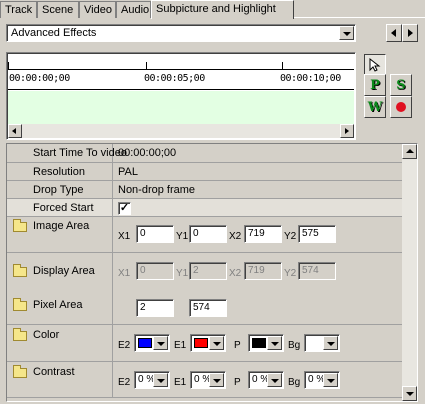 Image resolution: width=425 pixels, height=404 pixels. Describe the element at coordinates (216, 9) in the screenshot. I see `tab-subpicture-label: Subpicture and Highlight` at that location.